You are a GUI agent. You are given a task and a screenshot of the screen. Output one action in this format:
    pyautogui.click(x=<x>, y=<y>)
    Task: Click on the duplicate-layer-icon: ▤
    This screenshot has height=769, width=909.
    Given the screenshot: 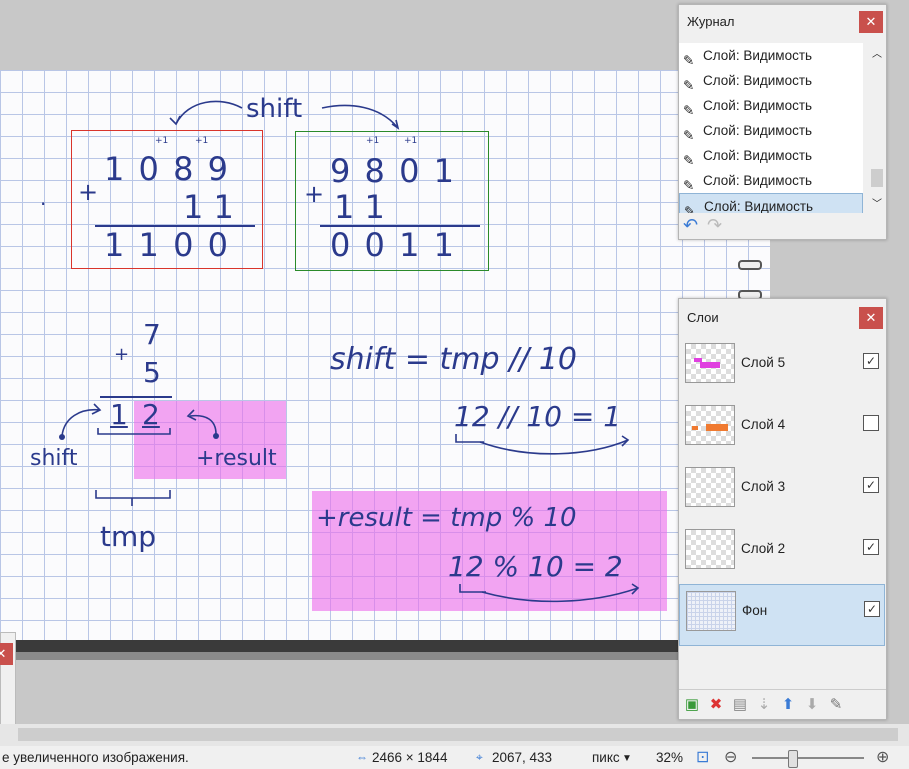 What is the action you would take?
    pyautogui.click(x=740, y=705)
    